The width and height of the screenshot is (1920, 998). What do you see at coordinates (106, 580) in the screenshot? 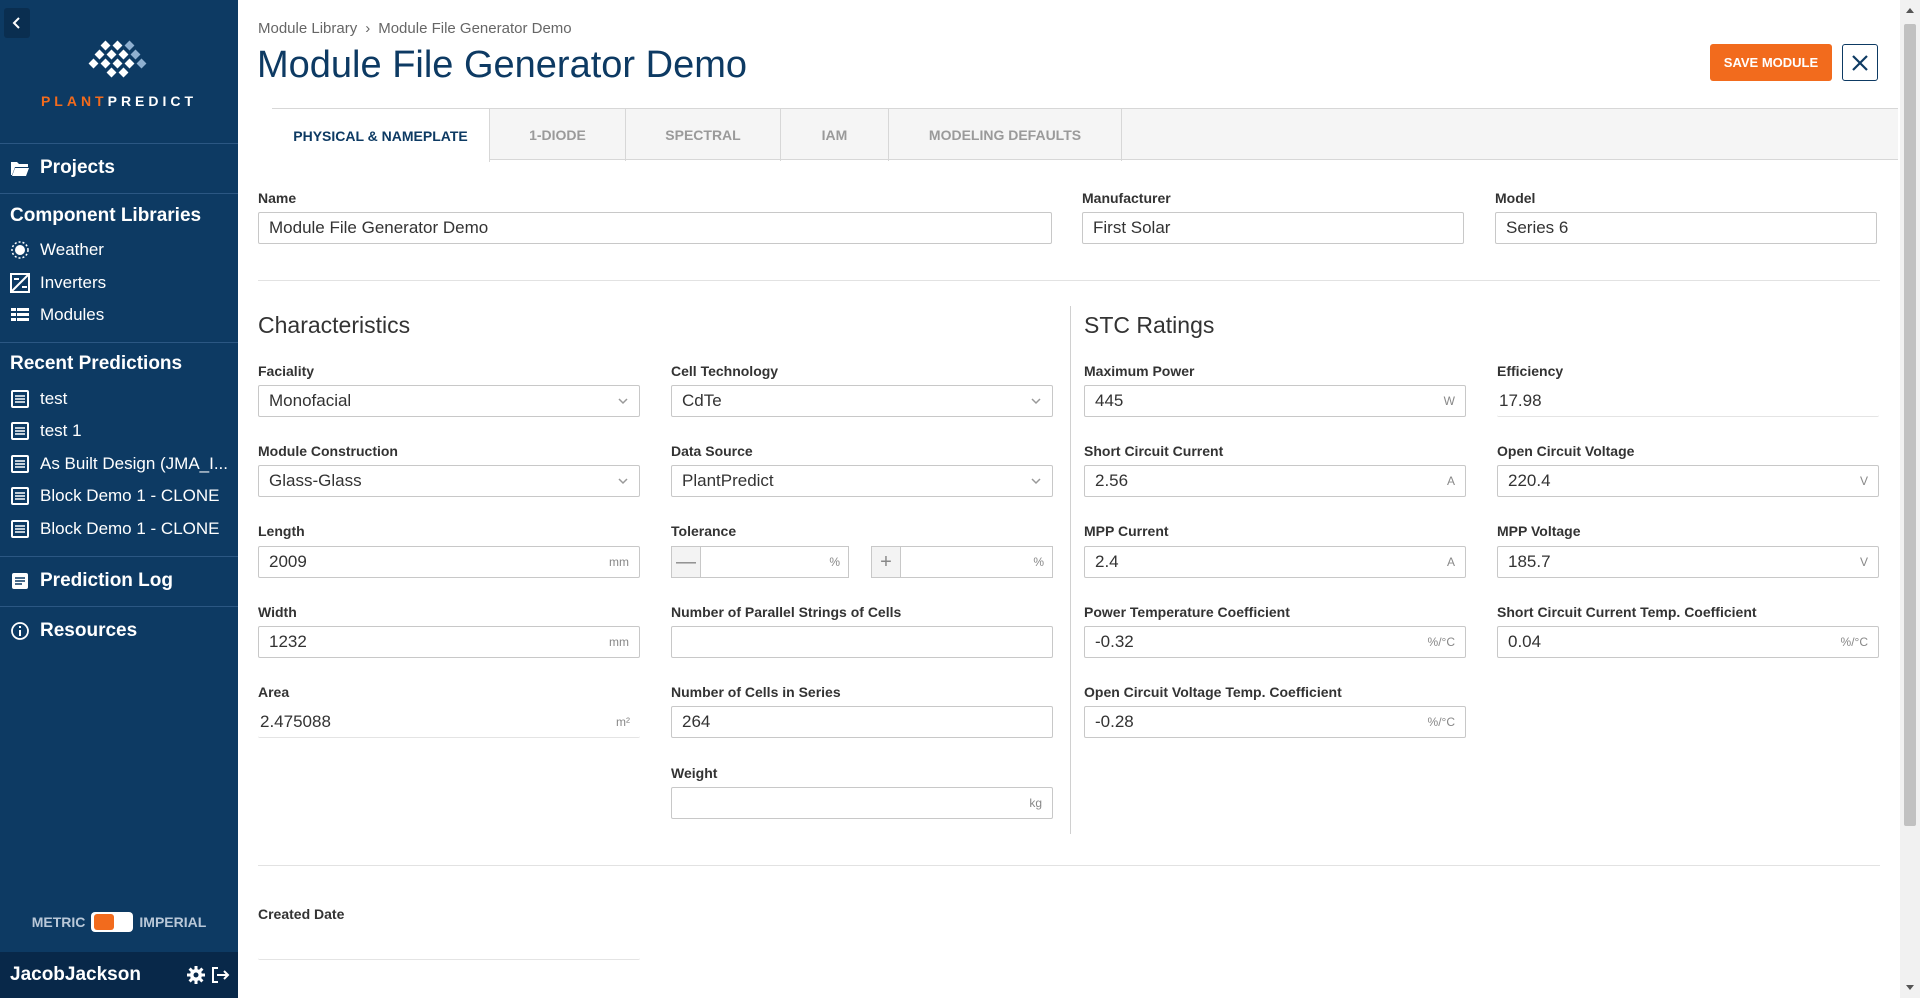
I see `sidebar-item-label: Prediction Log` at bounding box center [106, 580].